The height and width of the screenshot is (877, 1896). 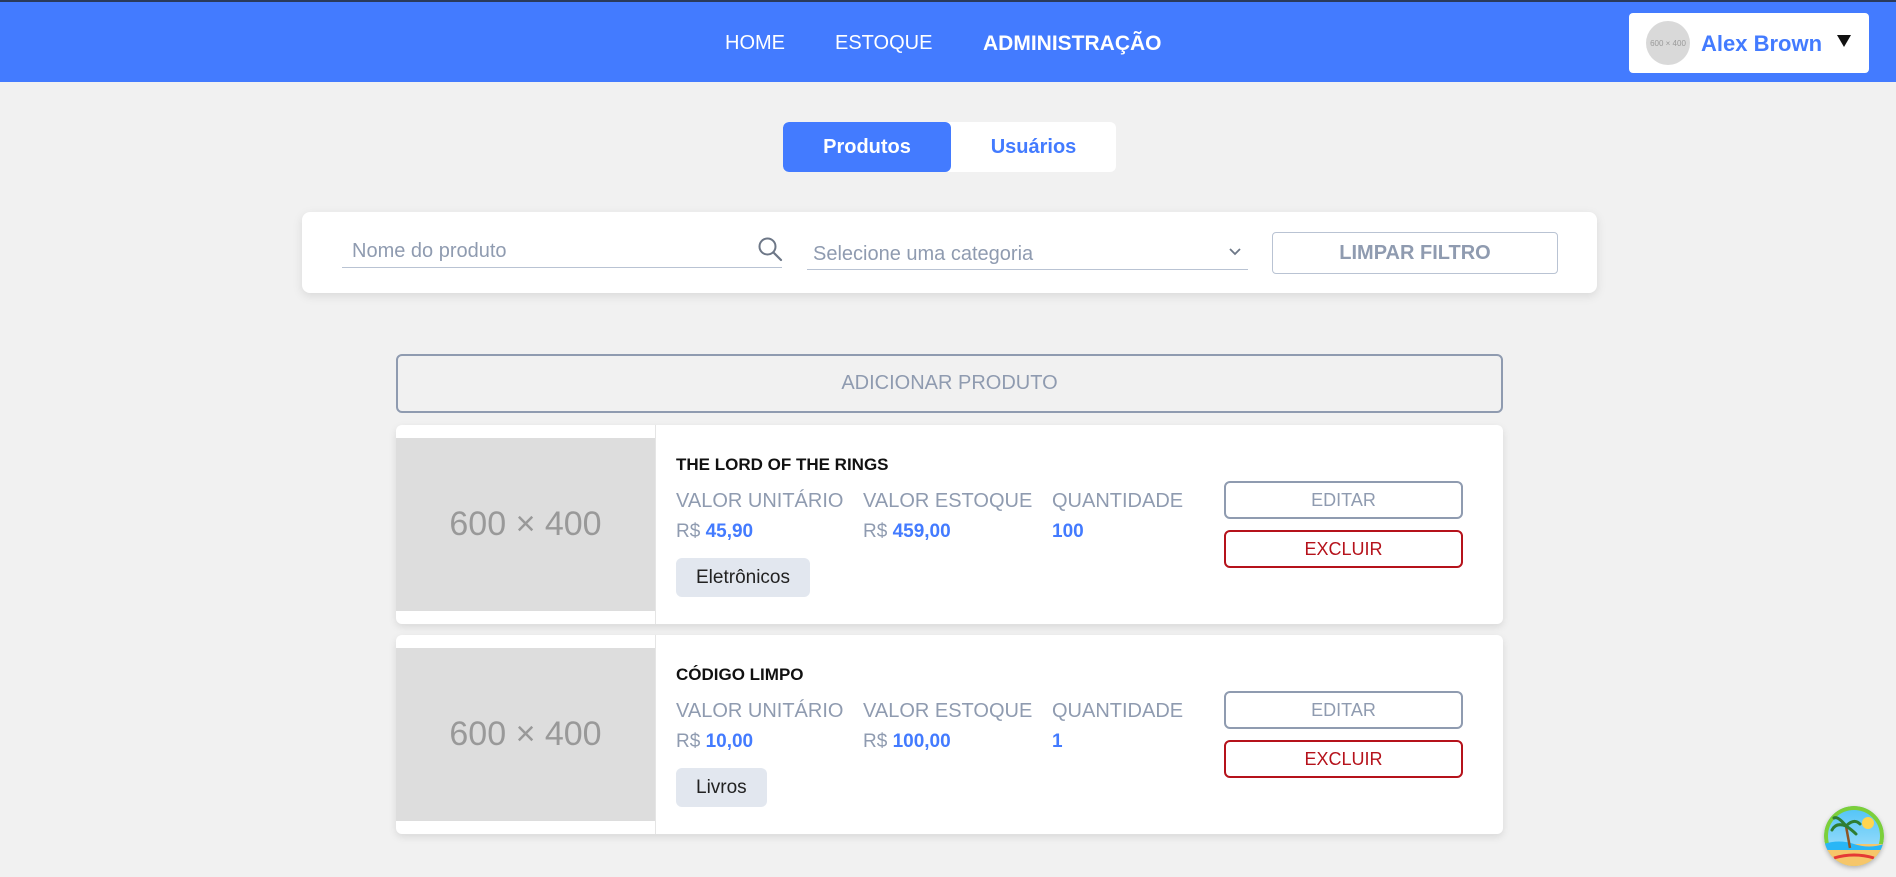 I want to click on quantity: 100, so click(x=1117, y=532).